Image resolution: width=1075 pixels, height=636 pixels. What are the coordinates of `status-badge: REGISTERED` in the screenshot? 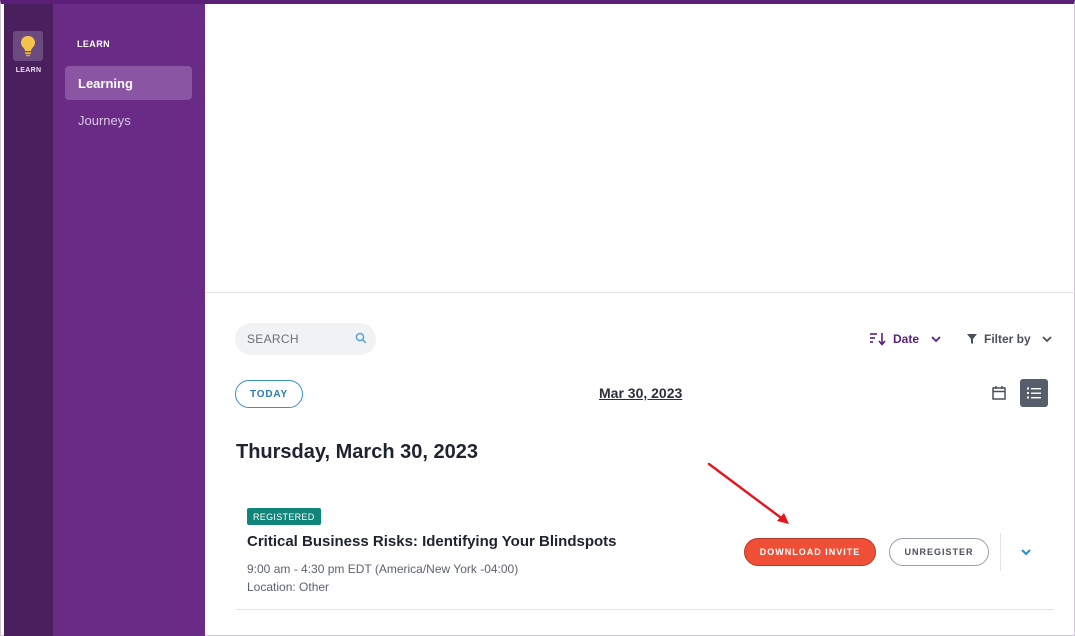 It's located at (284, 516).